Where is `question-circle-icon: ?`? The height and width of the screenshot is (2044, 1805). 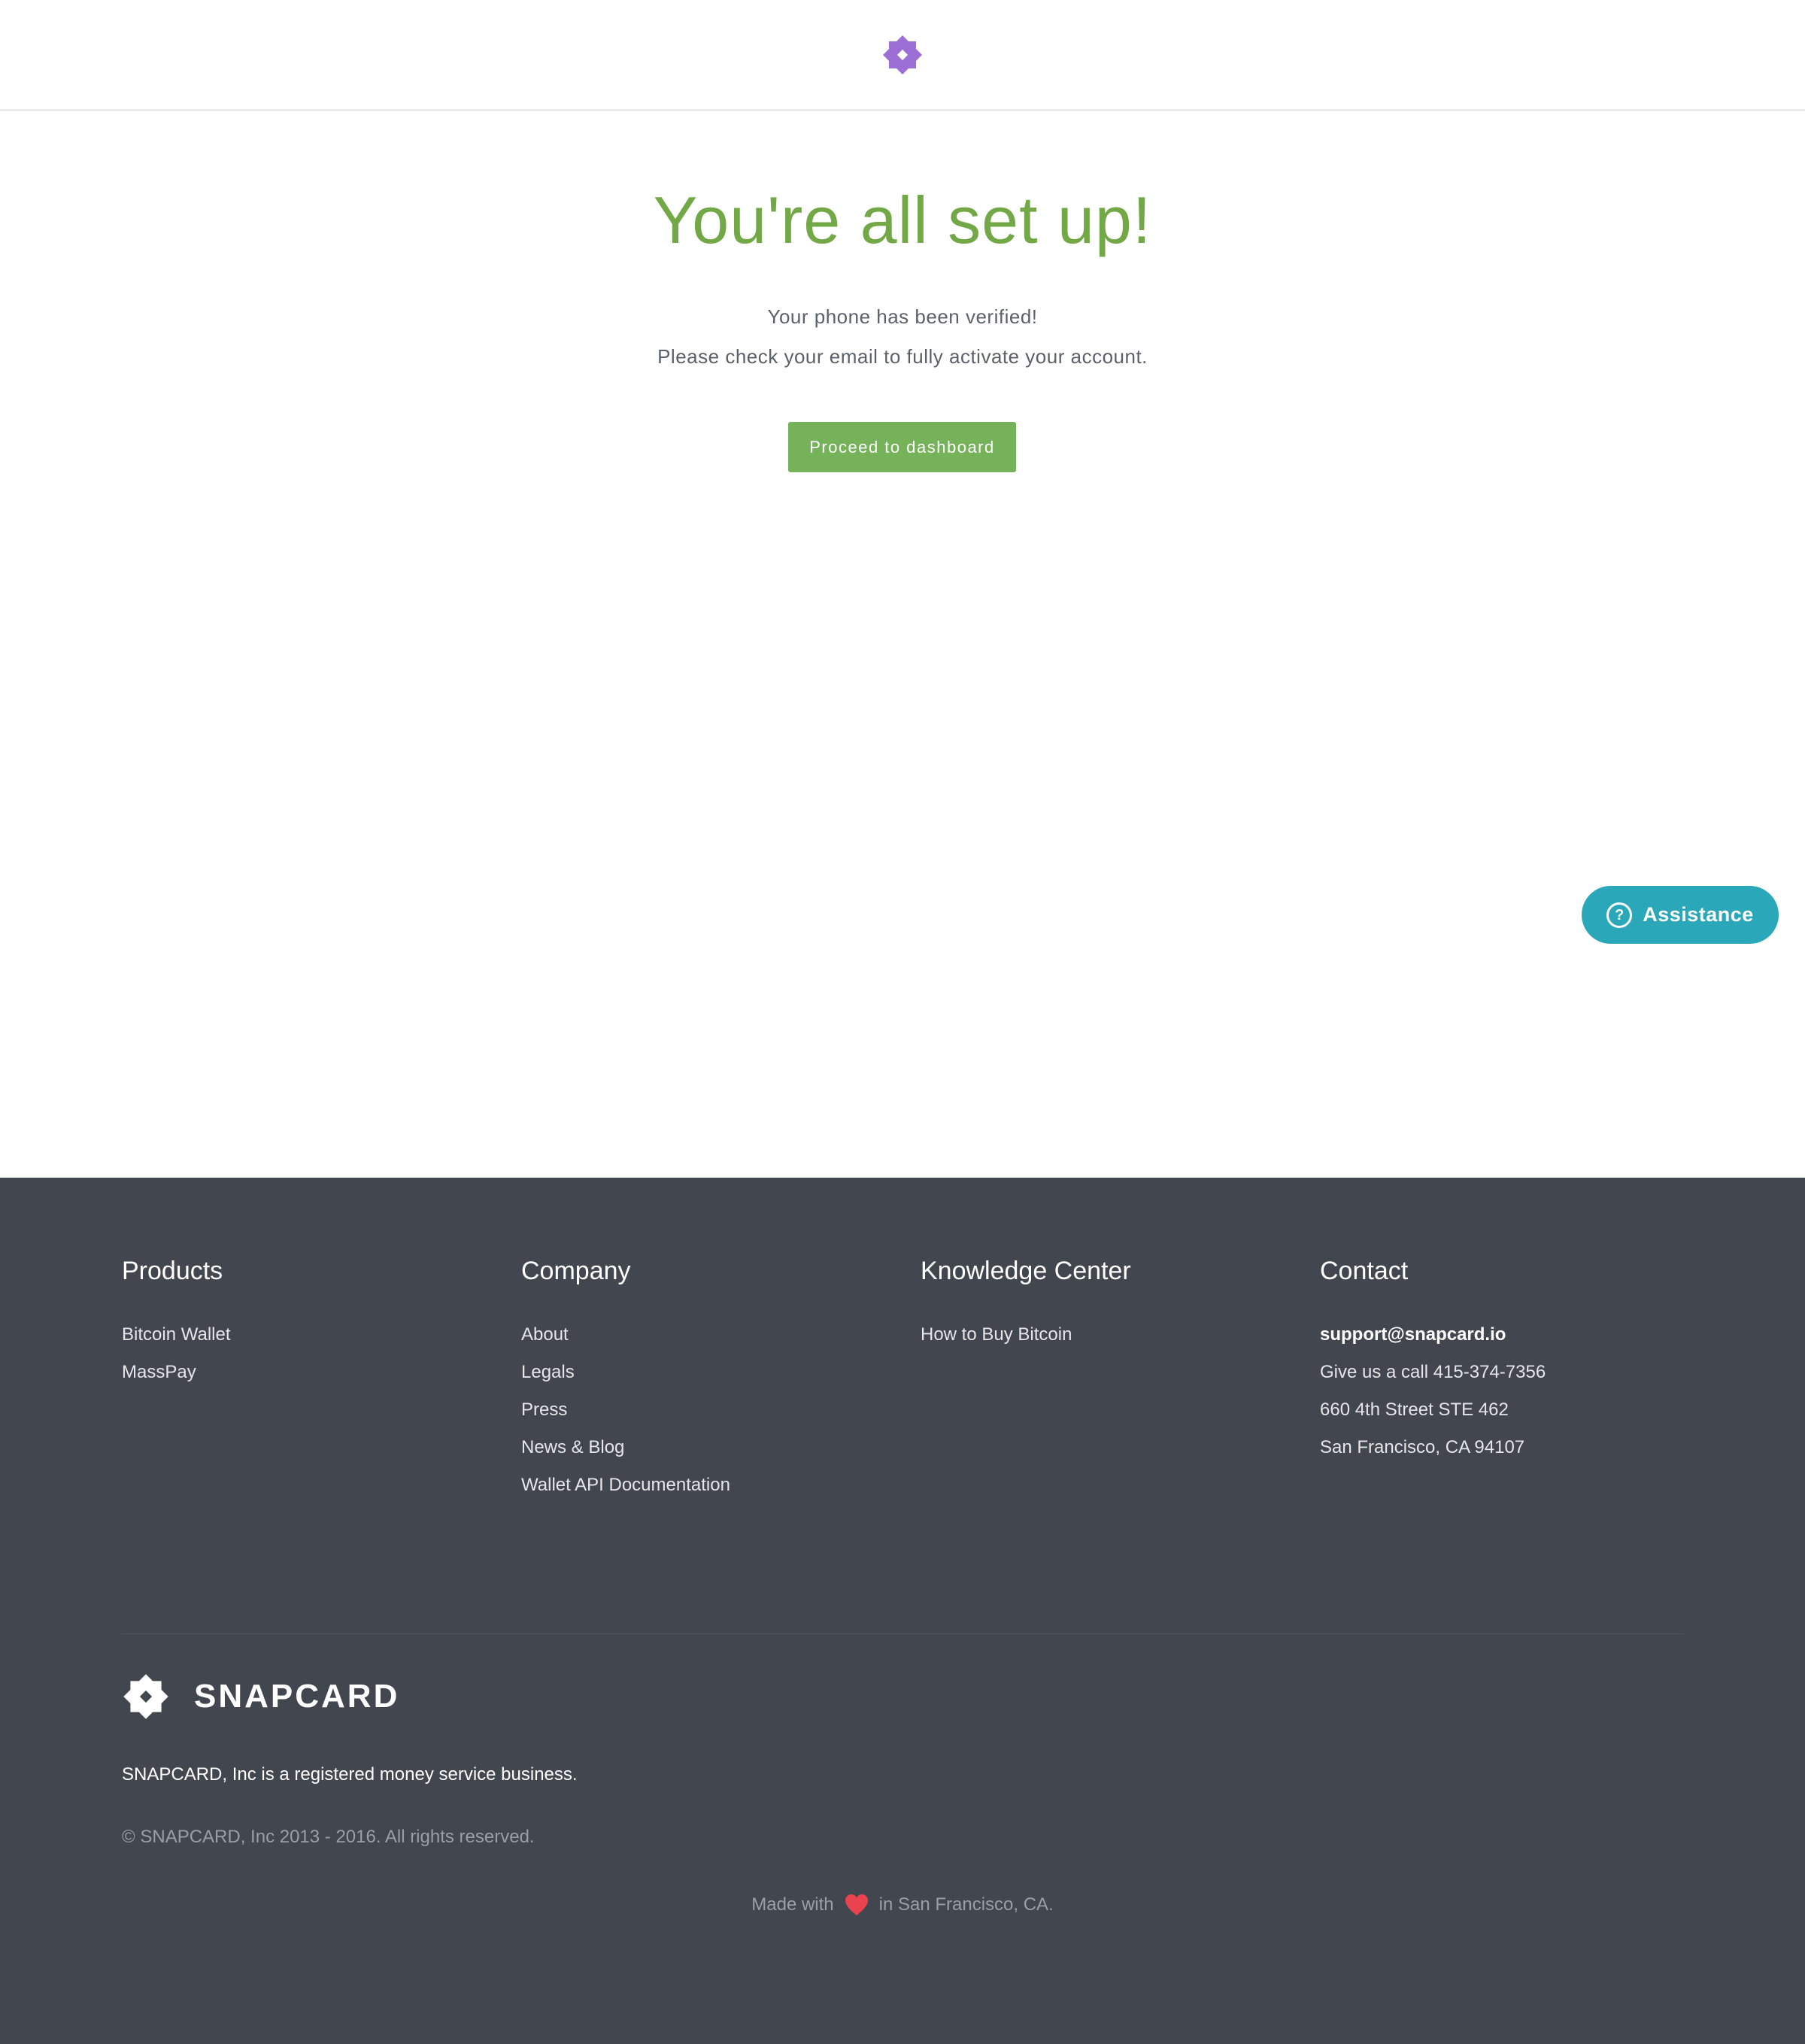
question-circle-icon: ? is located at coordinates (1619, 915).